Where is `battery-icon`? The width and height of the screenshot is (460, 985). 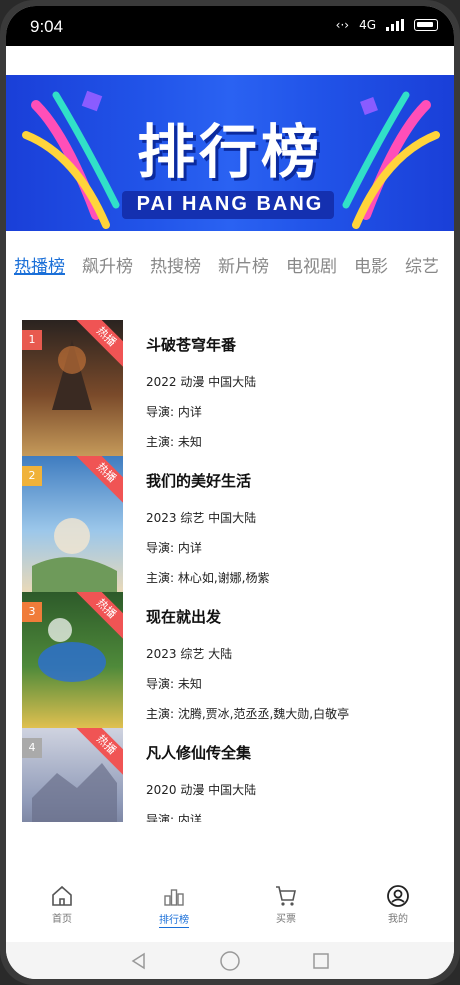 battery-icon is located at coordinates (426, 25).